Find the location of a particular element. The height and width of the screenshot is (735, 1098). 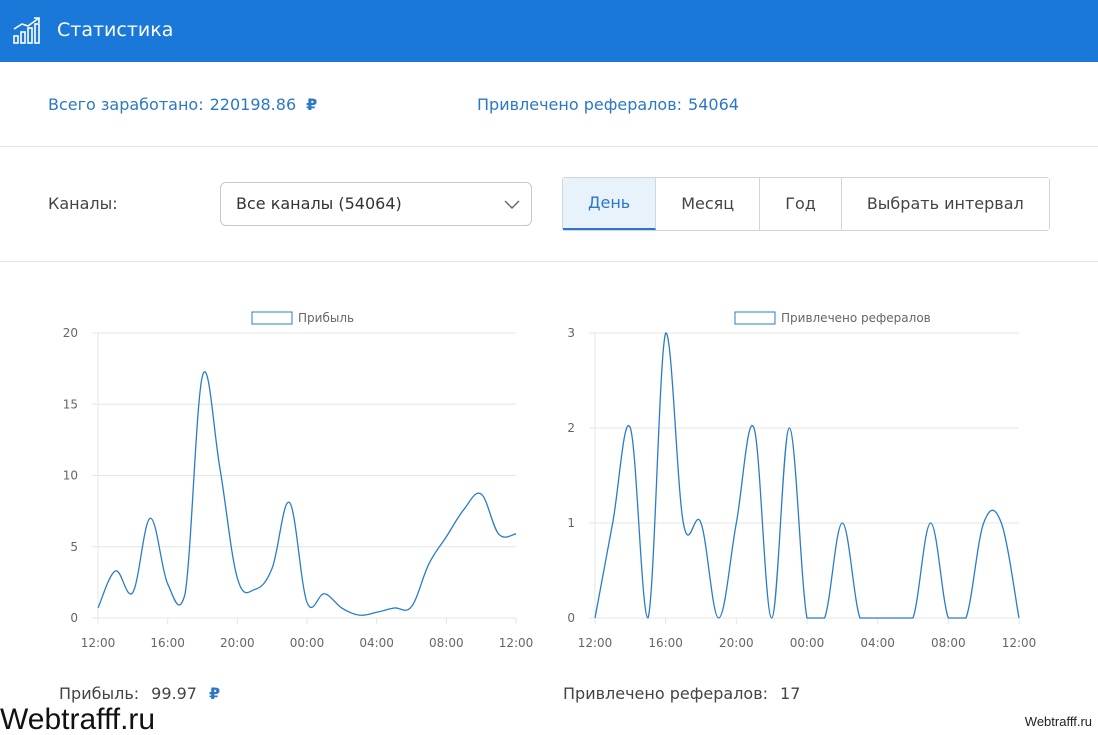

series-line is located at coordinates (307, 493).